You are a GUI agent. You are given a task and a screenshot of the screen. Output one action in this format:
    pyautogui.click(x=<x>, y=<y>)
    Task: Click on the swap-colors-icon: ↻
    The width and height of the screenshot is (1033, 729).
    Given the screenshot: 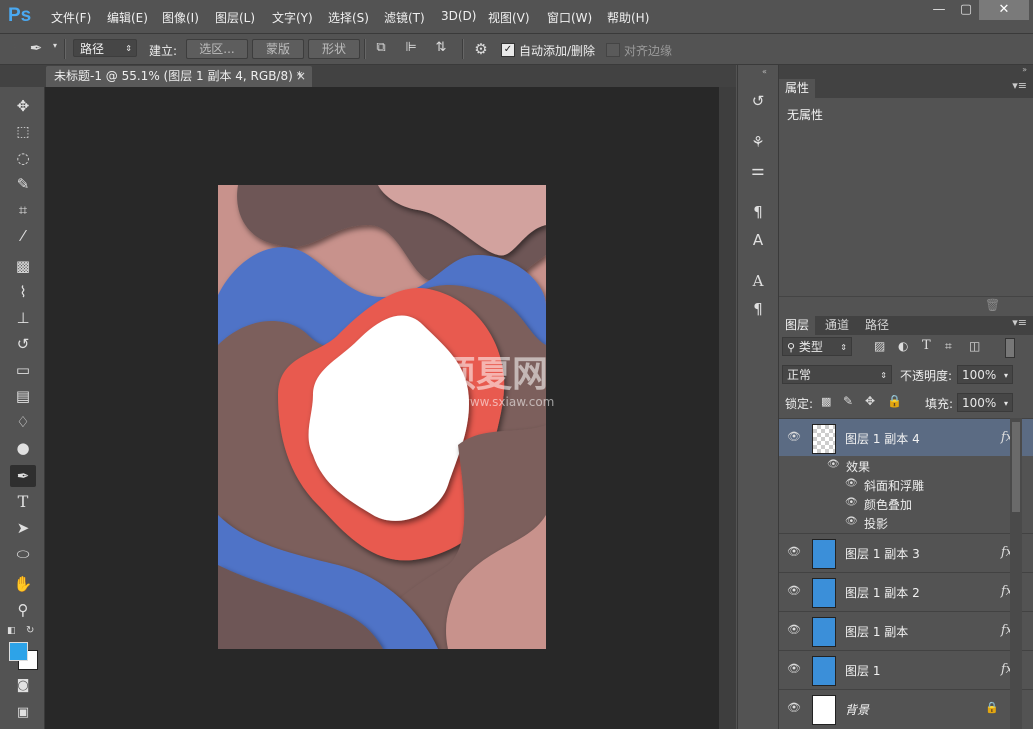 What is the action you would take?
    pyautogui.click(x=30, y=630)
    